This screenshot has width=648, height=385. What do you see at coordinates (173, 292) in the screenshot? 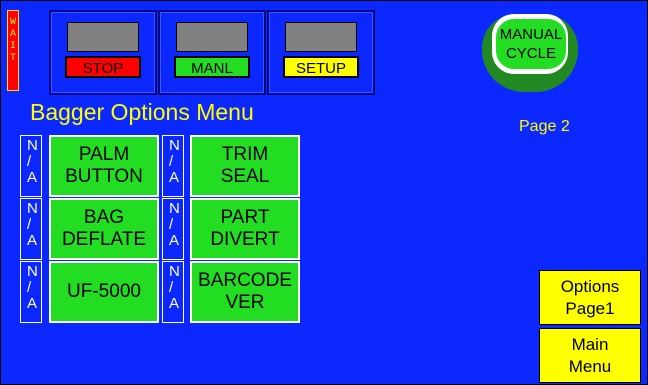
I see `barcode-ver-na-flag: N / A` at bounding box center [173, 292].